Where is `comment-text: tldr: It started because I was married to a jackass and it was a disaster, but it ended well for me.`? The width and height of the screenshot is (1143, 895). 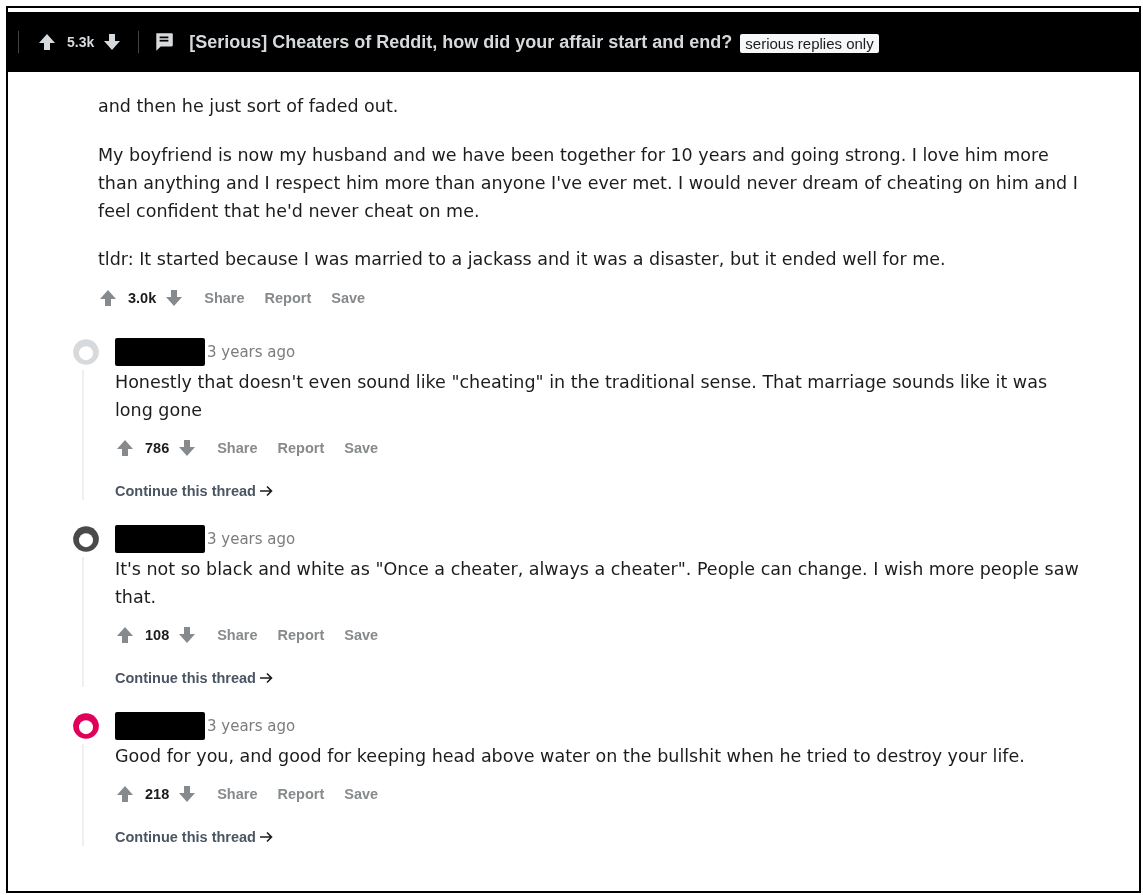
comment-text: tldr: It started because I was married to a jackass and it was a disaster, but it ended well for me. is located at coordinates (522, 259).